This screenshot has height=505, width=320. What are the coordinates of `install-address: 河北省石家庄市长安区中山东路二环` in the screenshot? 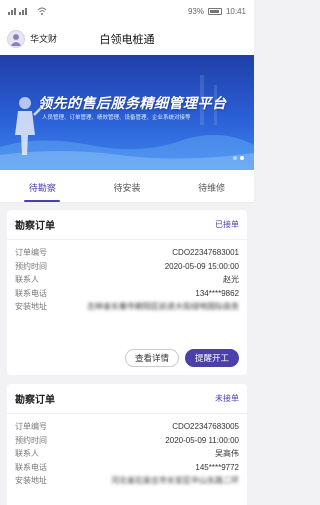 It's located at (175, 481).